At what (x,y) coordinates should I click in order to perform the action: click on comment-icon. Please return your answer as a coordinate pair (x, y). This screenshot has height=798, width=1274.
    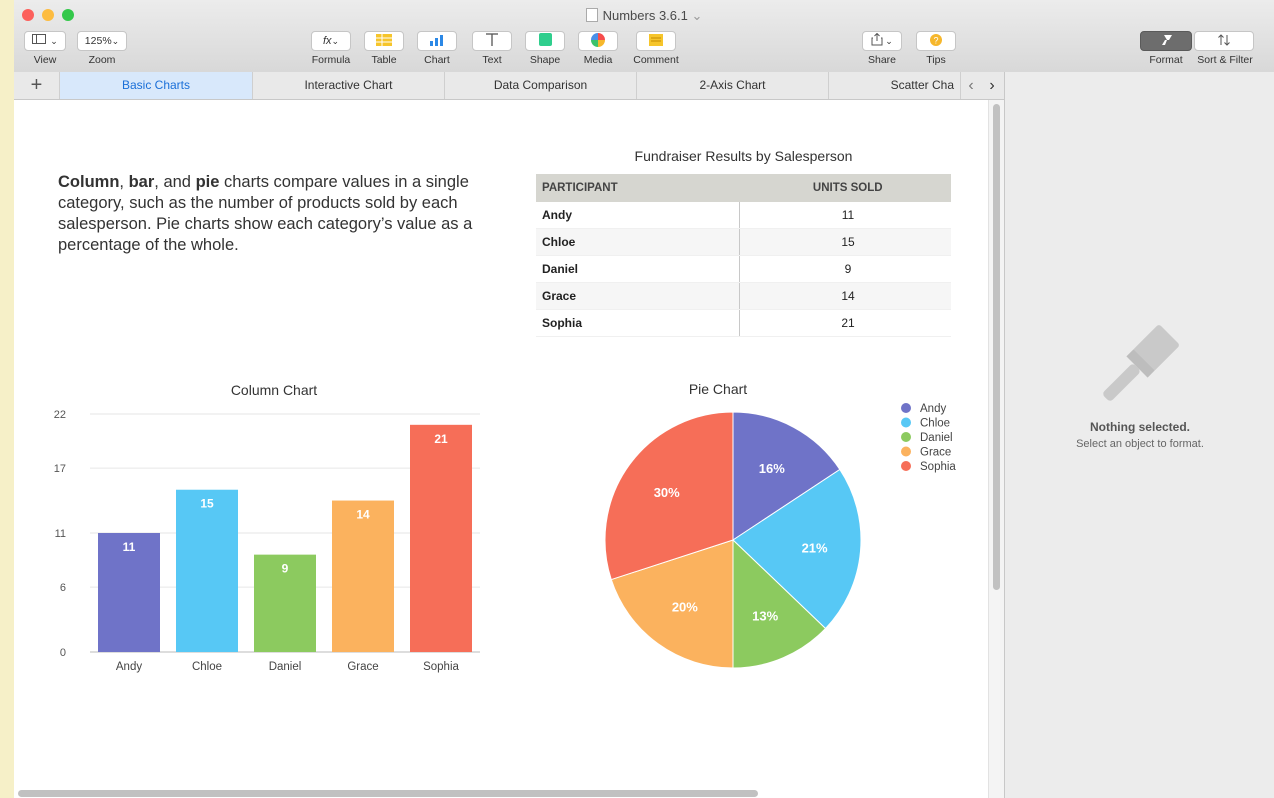
    Looking at the image, I should click on (656, 40).